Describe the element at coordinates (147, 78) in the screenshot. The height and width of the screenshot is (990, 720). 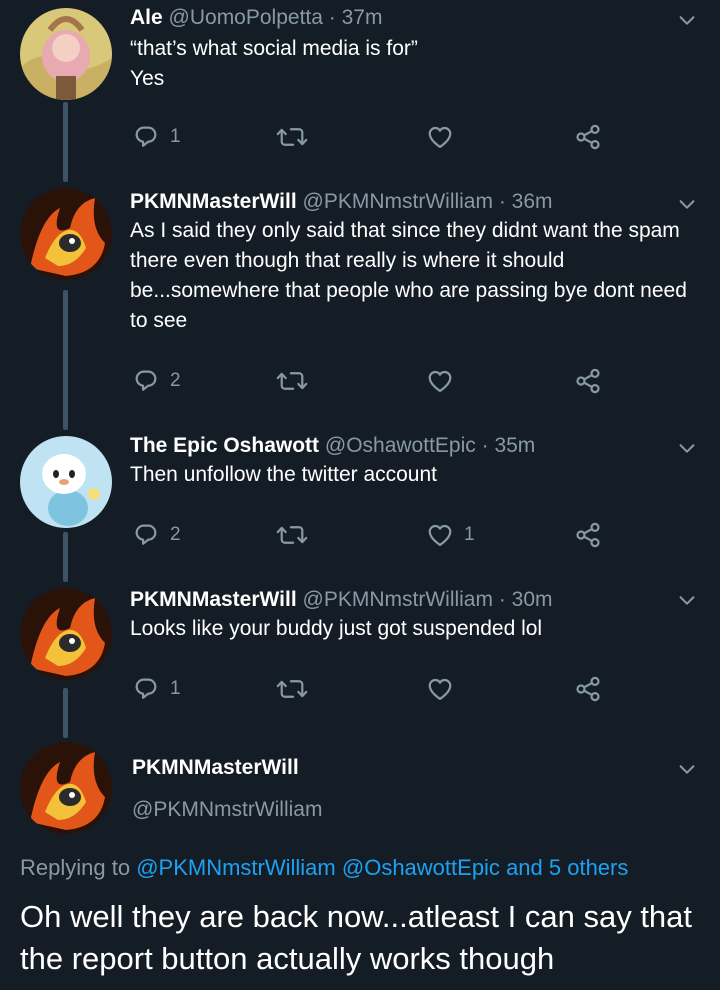
I see `tweet-text-line: Yes` at that location.